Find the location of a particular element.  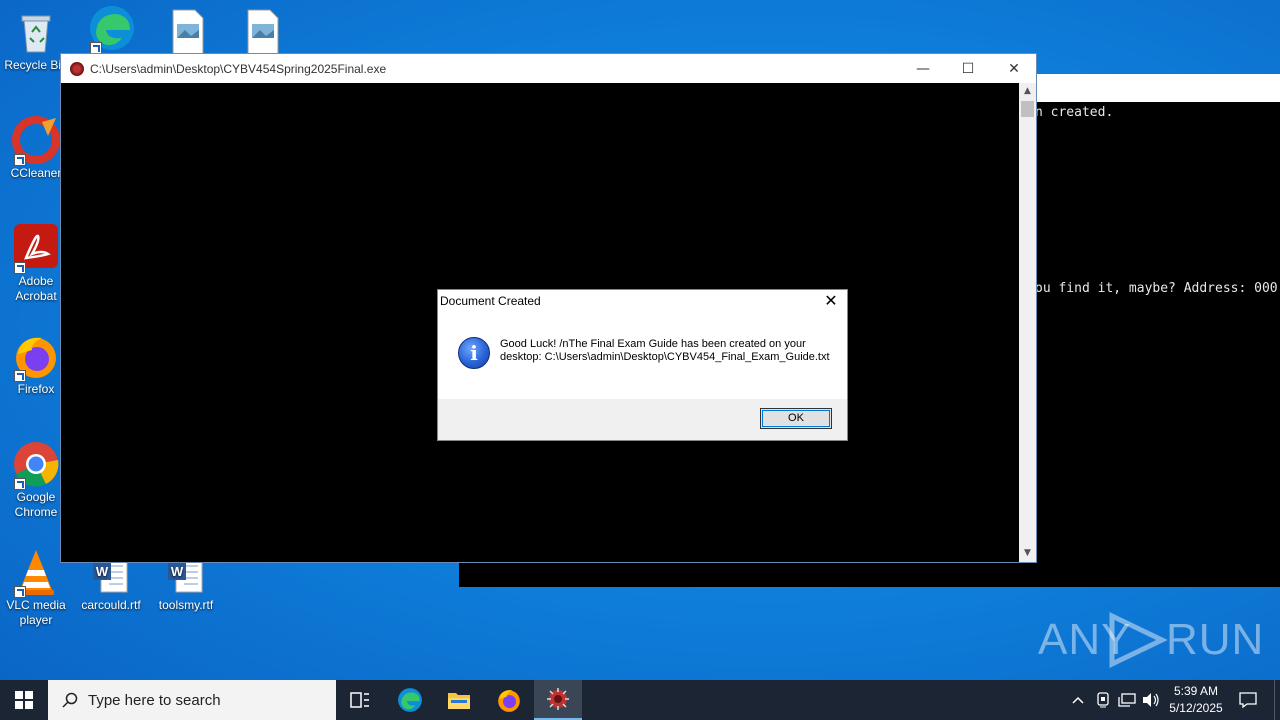

desktop-icon-carcould-rtf: W carcould.rtf is located at coordinates (111, 584).